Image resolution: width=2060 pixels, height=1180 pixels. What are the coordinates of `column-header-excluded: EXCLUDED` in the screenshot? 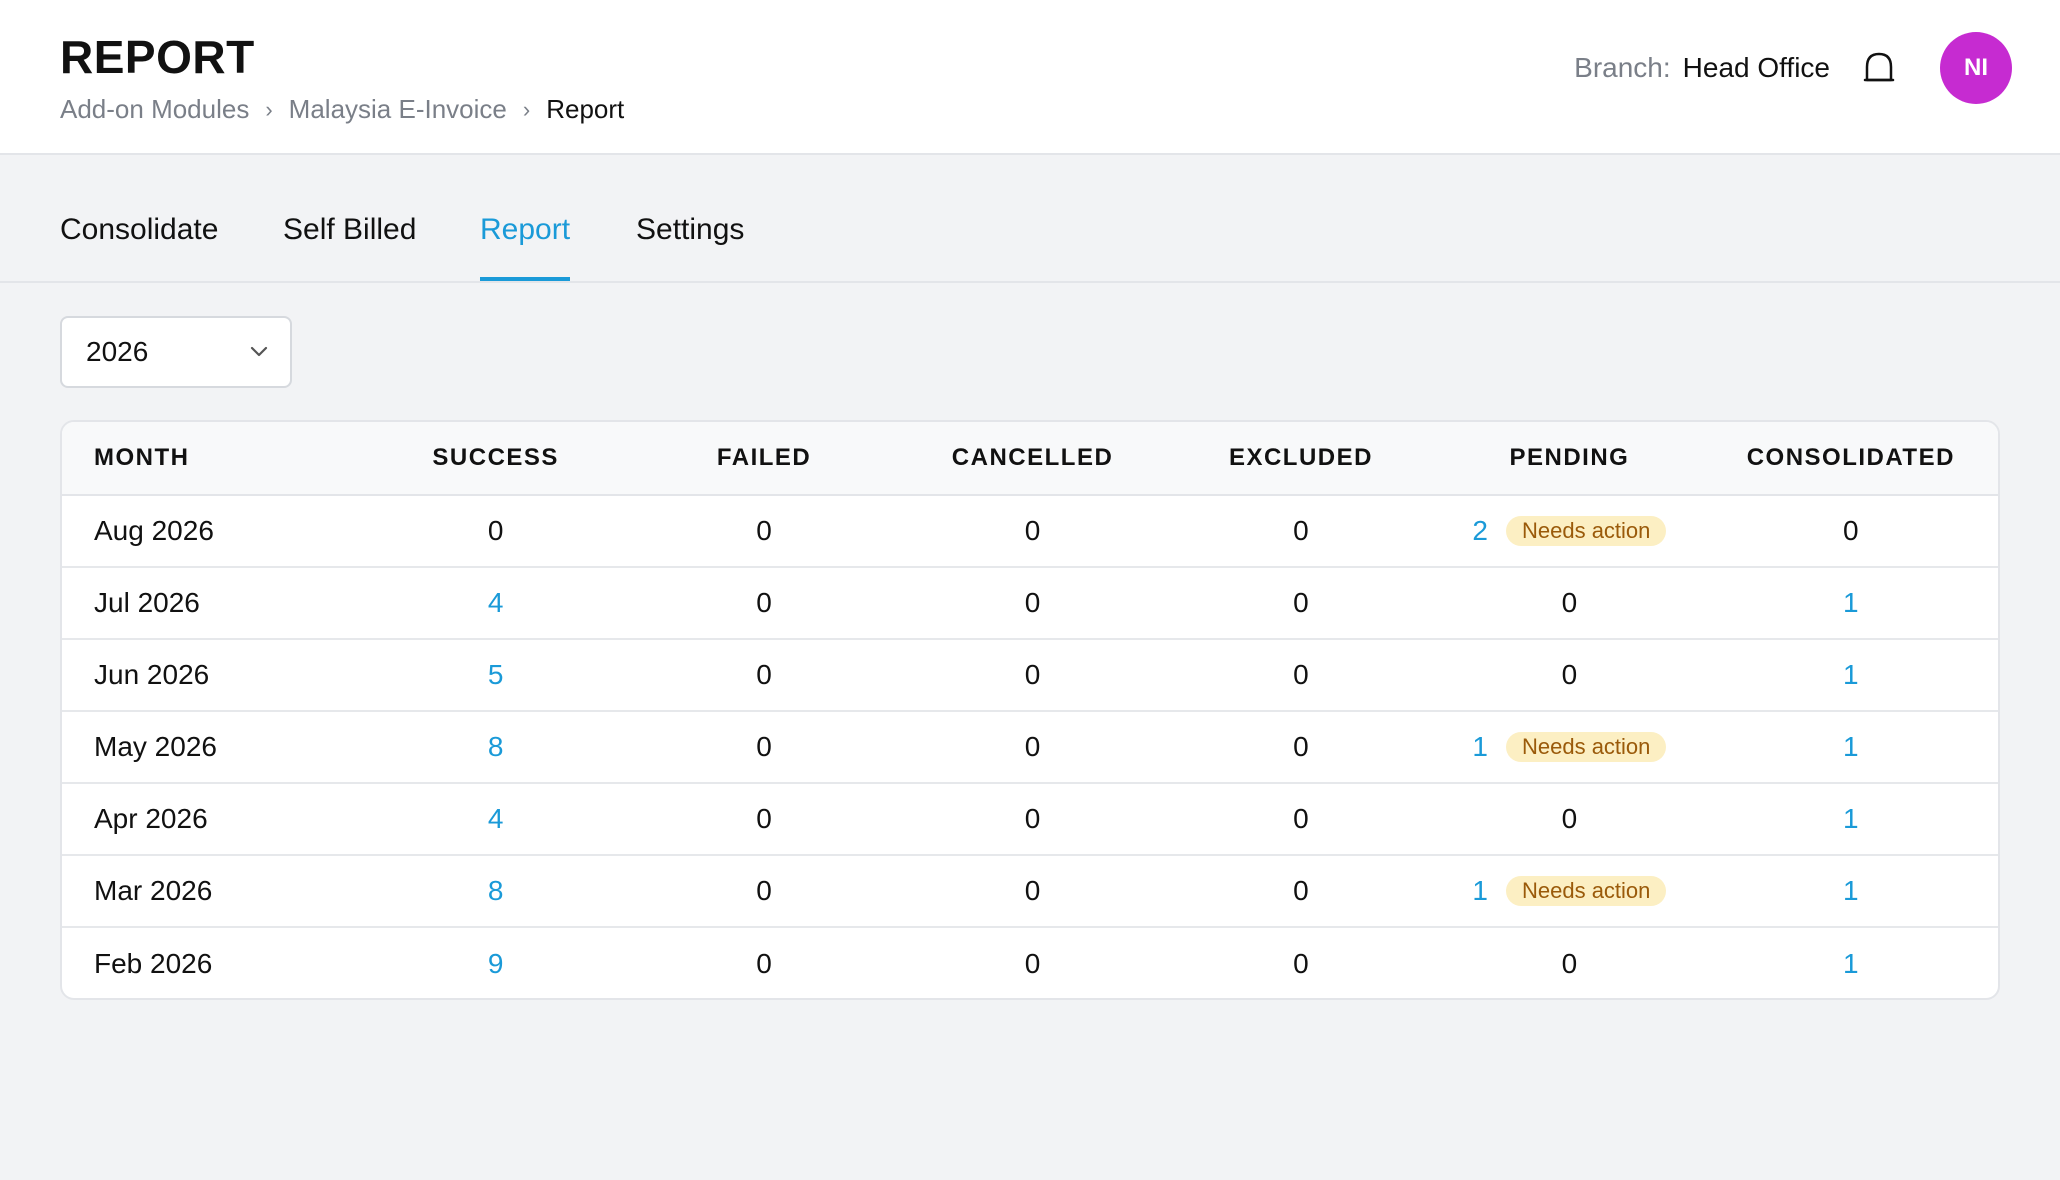 It's located at (1300, 457).